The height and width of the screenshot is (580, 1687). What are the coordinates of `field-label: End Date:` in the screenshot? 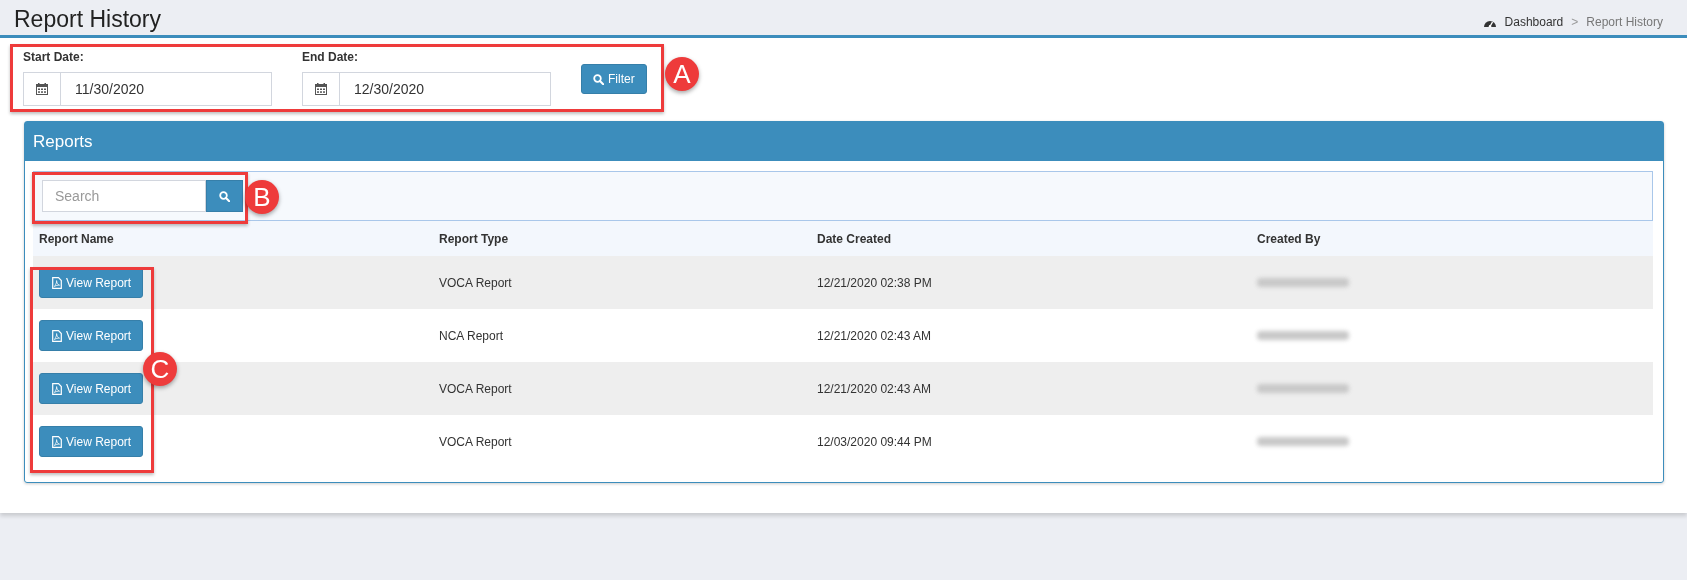 It's located at (330, 58).